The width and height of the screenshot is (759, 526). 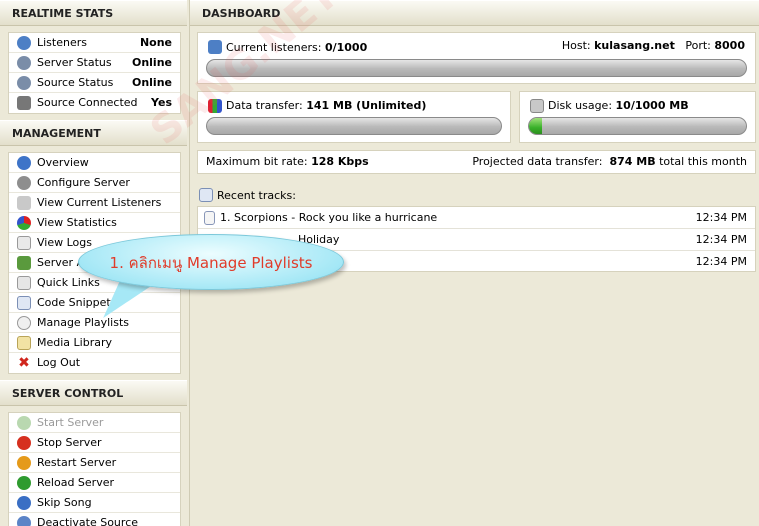 I want to click on projected-value: 874 MB, so click(x=632, y=161).